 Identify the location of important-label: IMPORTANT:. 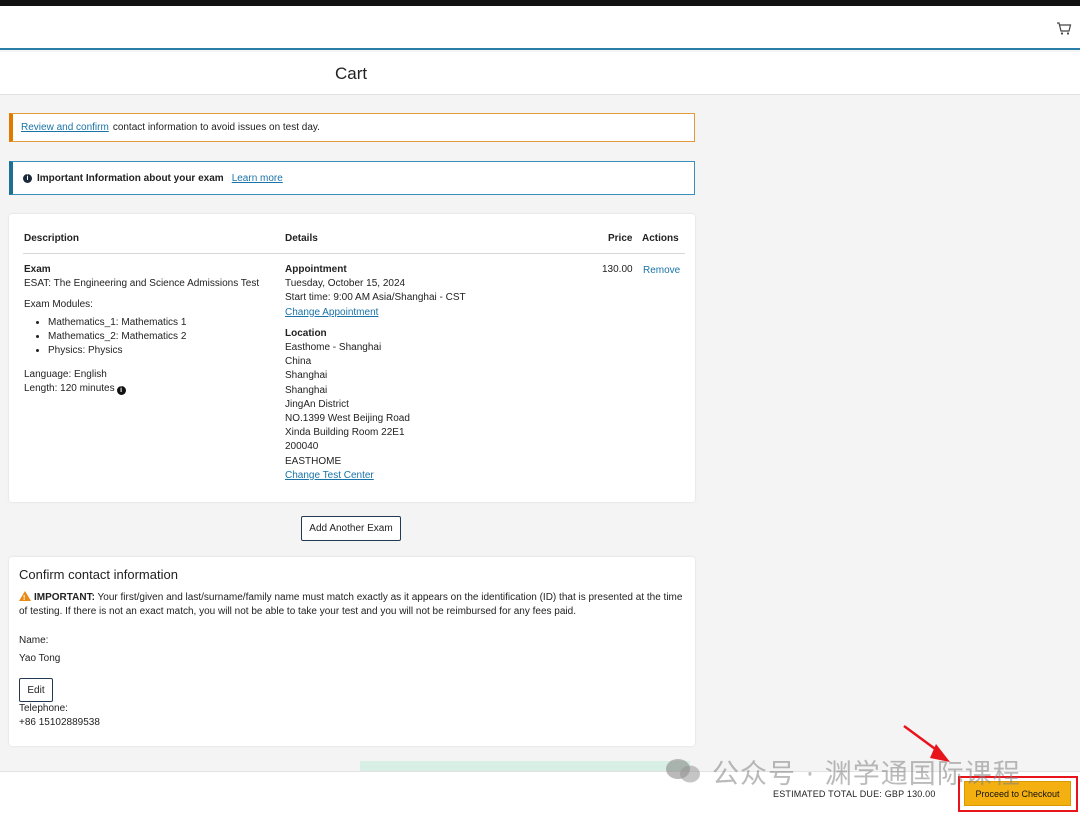
(64, 597).